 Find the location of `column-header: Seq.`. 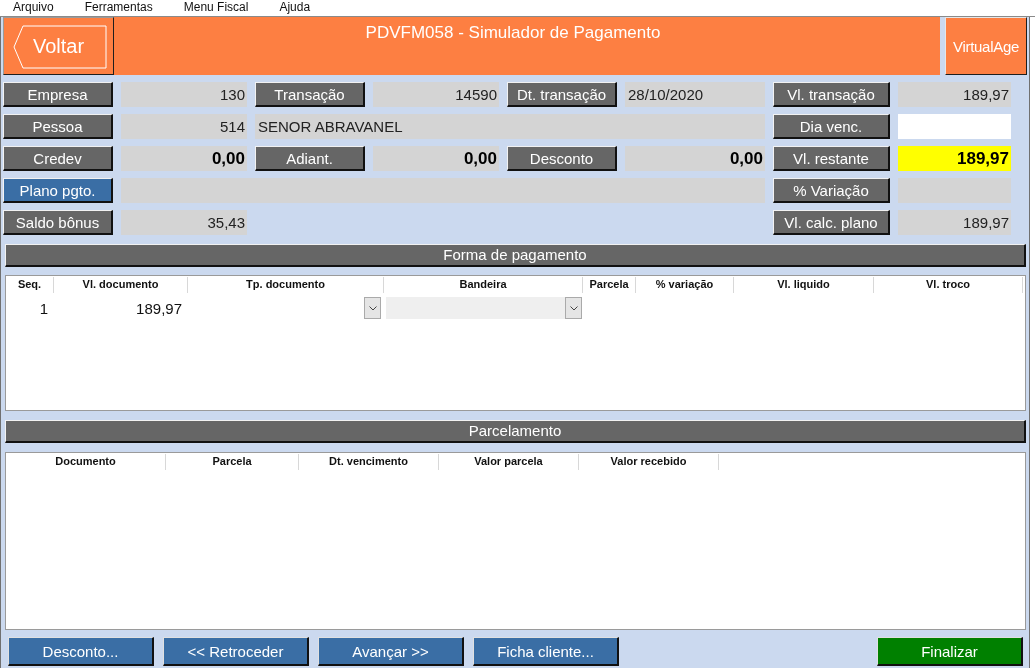

column-header: Seq. is located at coordinates (30, 285).